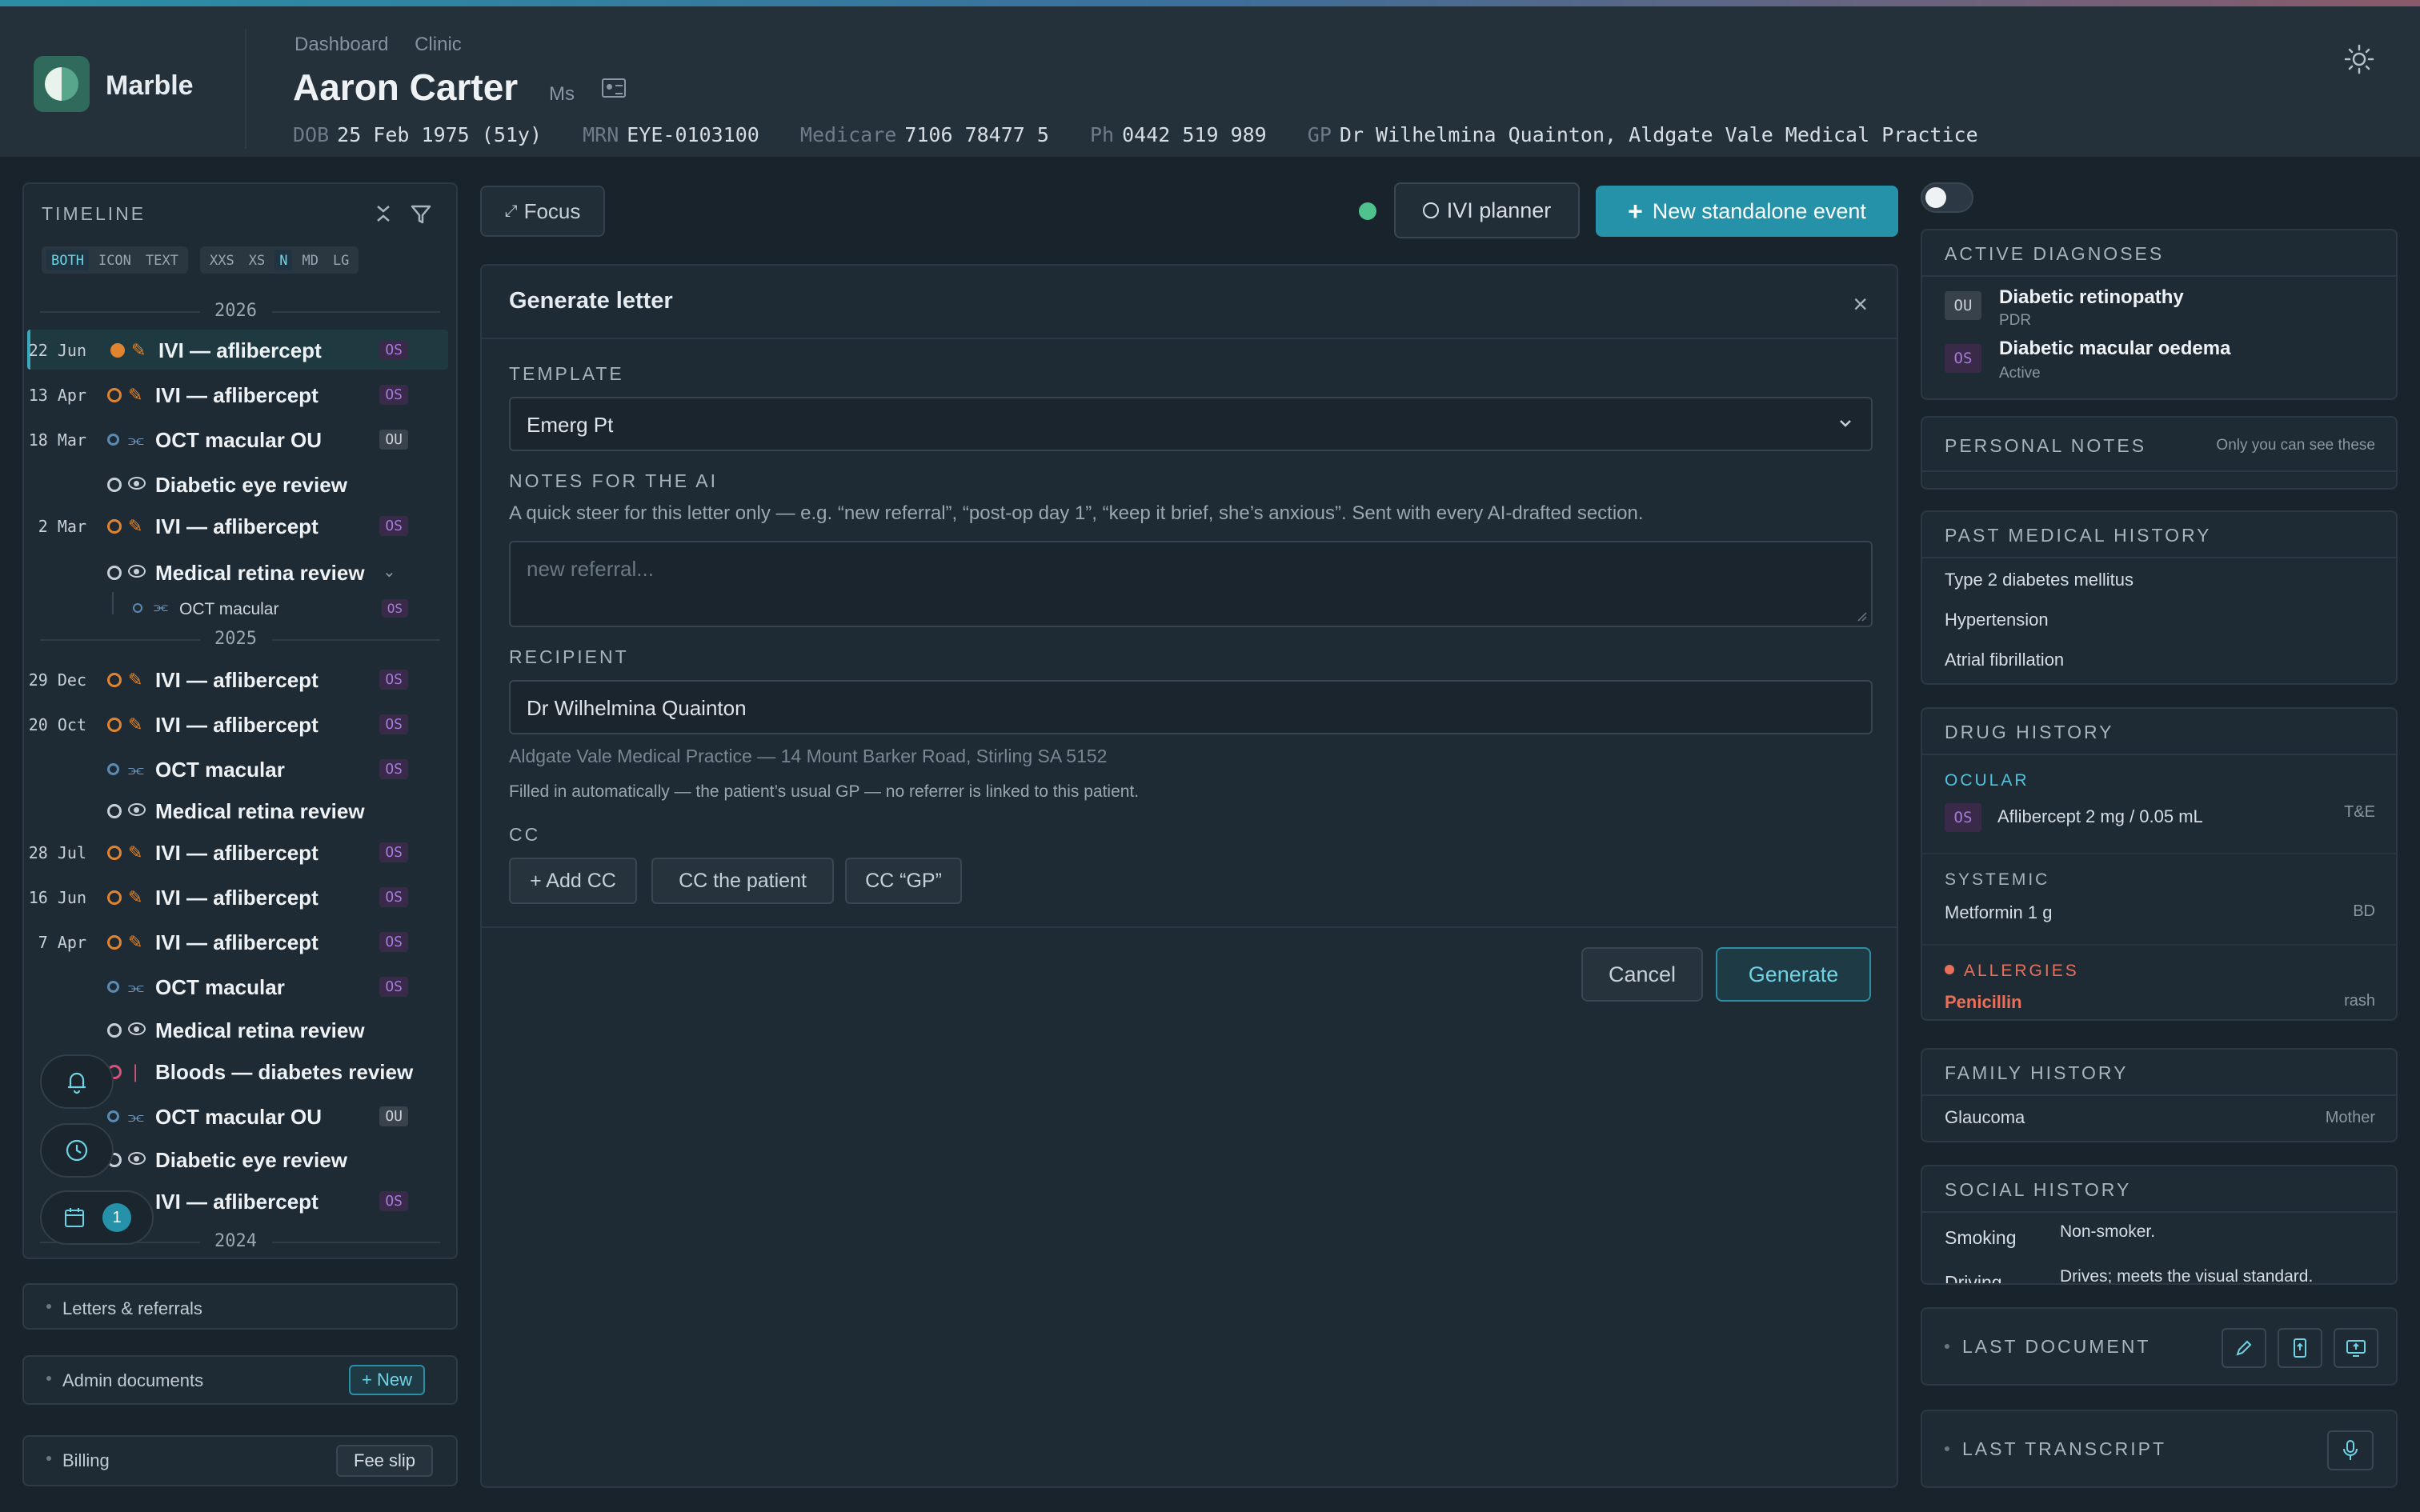  I want to click on screen-upload-button, so click(2356, 1348).